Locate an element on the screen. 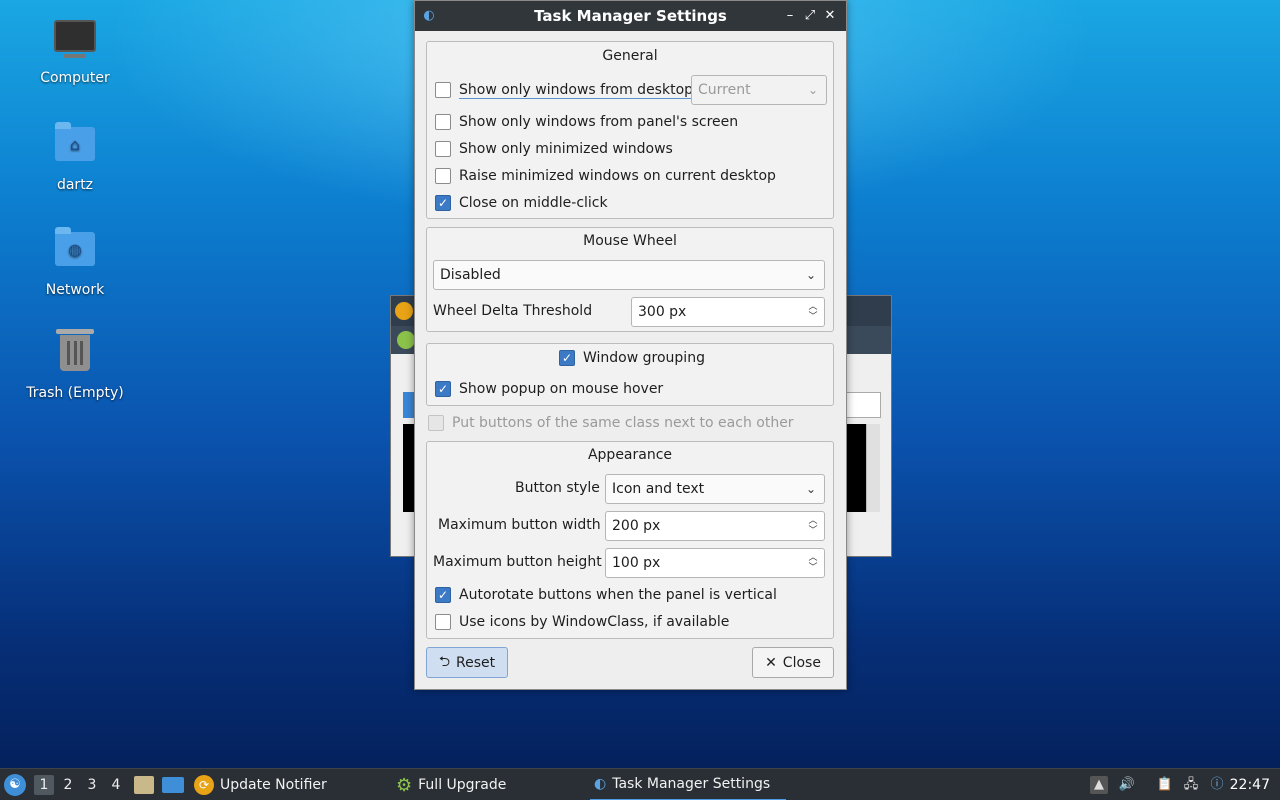 This screenshot has height=800, width=1280. chevron-down-icon: ⌄ is located at coordinates (811, 275).